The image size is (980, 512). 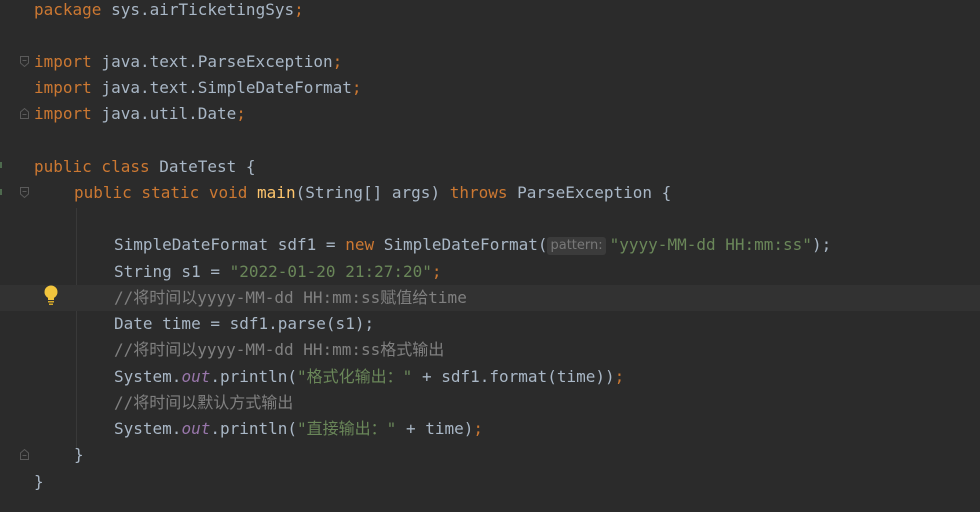 What do you see at coordinates (490, 62) in the screenshot?
I see `code-line-import: import java.text.ParseException;` at bounding box center [490, 62].